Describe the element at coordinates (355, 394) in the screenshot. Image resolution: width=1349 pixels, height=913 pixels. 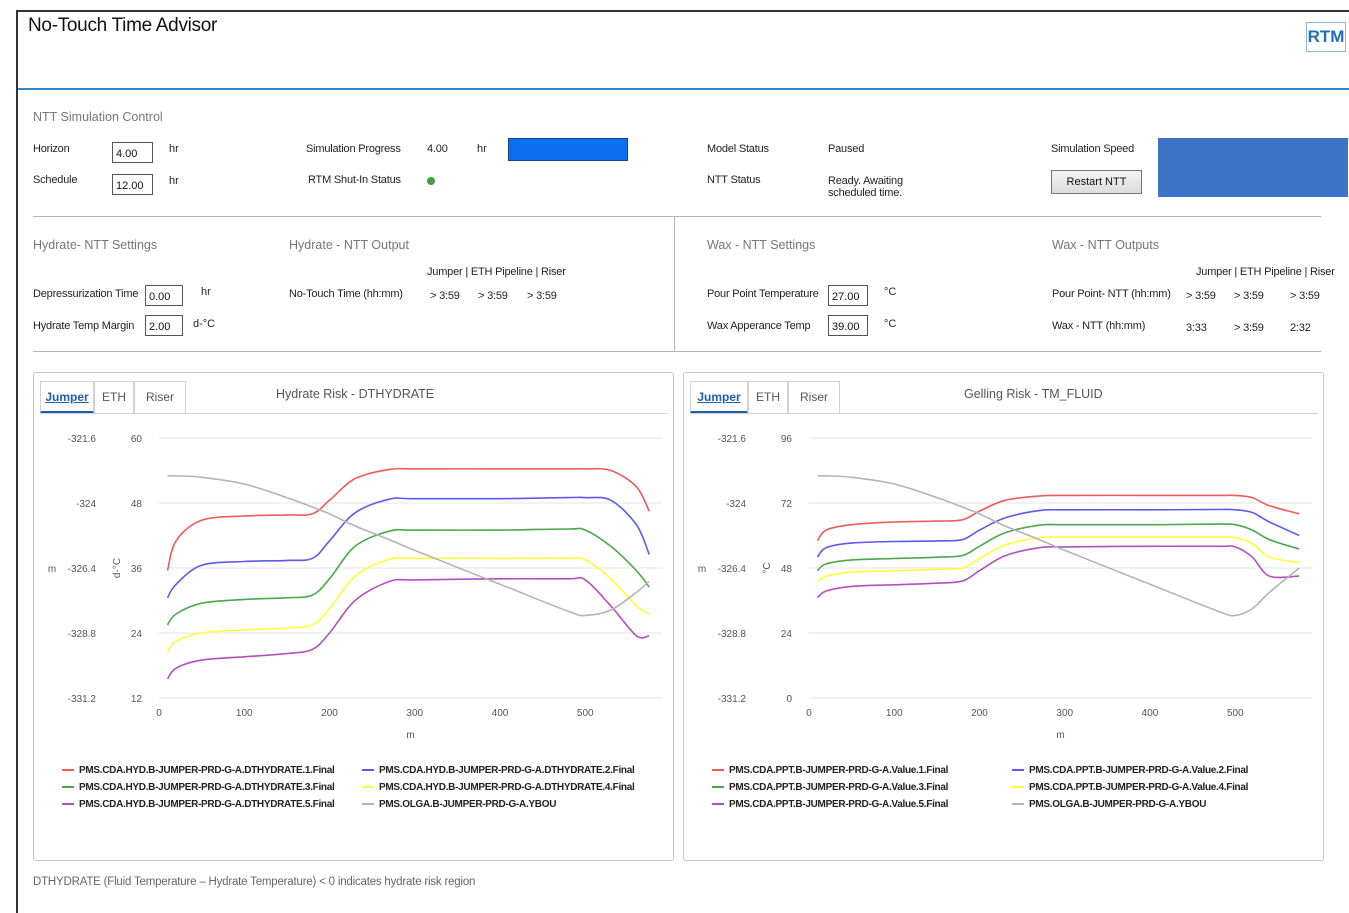
I see `hydrate-chart-title: Hydrate Risk - DTHYDRATE` at that location.